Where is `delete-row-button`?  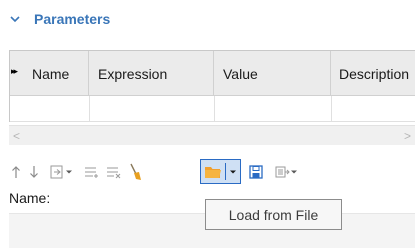
delete-row-button is located at coordinates (114, 172).